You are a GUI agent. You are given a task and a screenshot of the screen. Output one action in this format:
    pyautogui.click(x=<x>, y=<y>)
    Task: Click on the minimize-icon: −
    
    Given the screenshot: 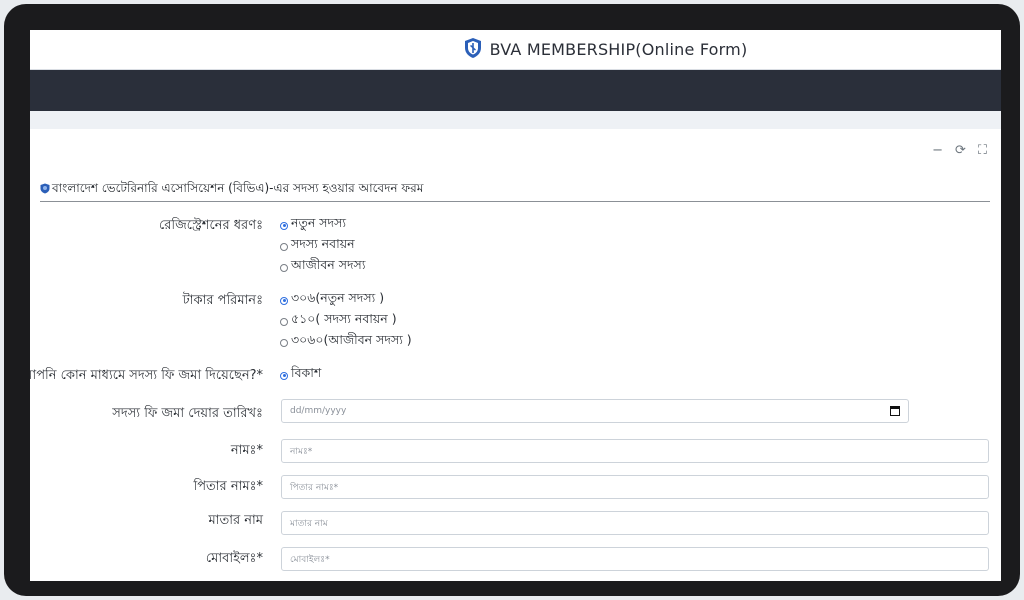 What is the action you would take?
    pyautogui.click(x=937, y=150)
    